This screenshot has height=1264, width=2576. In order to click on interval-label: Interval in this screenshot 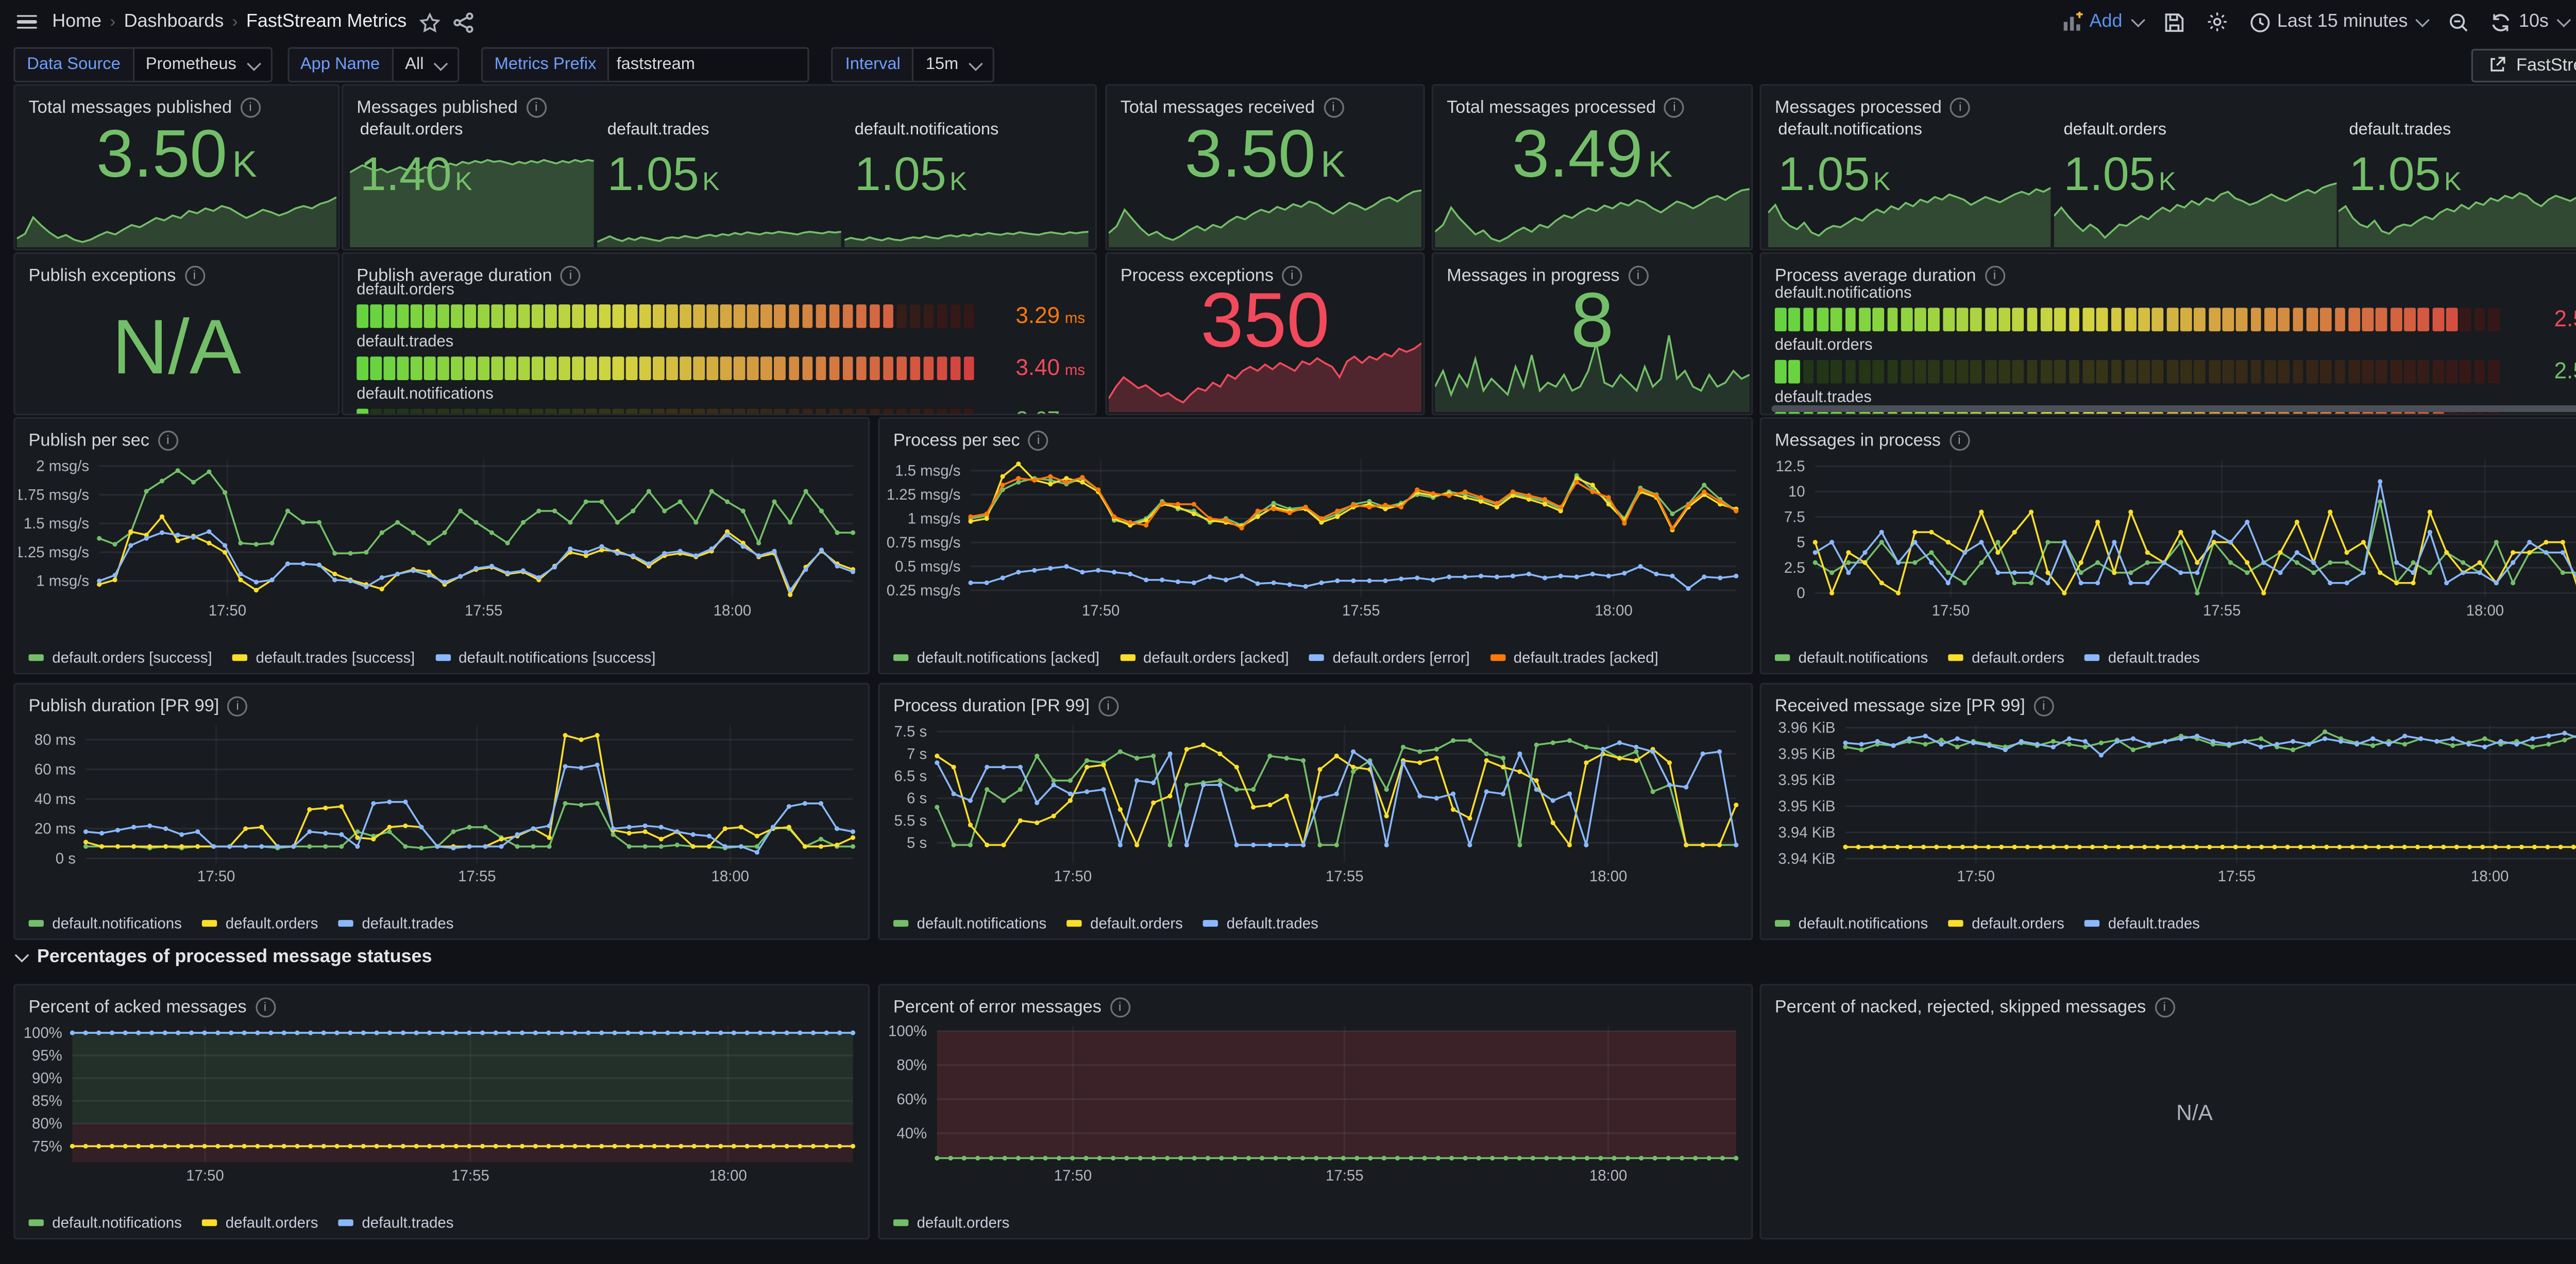, I will do `click(872, 64)`.